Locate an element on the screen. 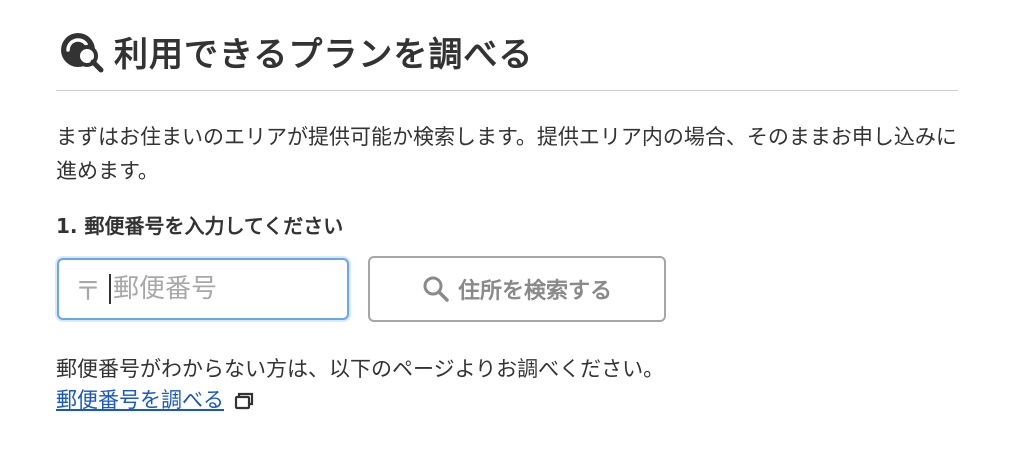 This screenshot has width=1024, height=456. section-header: 利用できるプランを調べる is located at coordinates (294, 51).